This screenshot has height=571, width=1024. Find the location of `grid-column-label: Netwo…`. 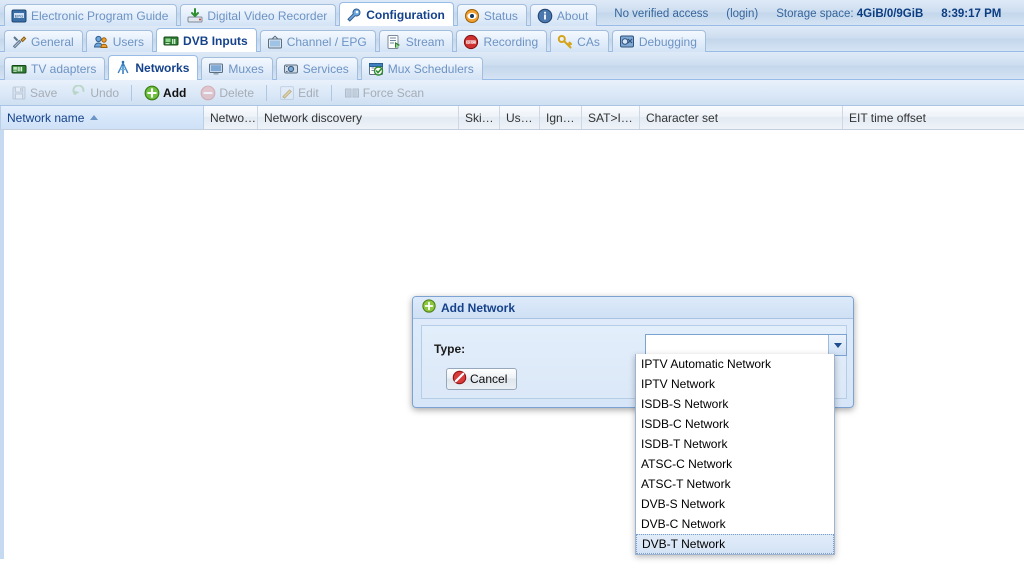

grid-column-label: Netwo… is located at coordinates (233, 117).